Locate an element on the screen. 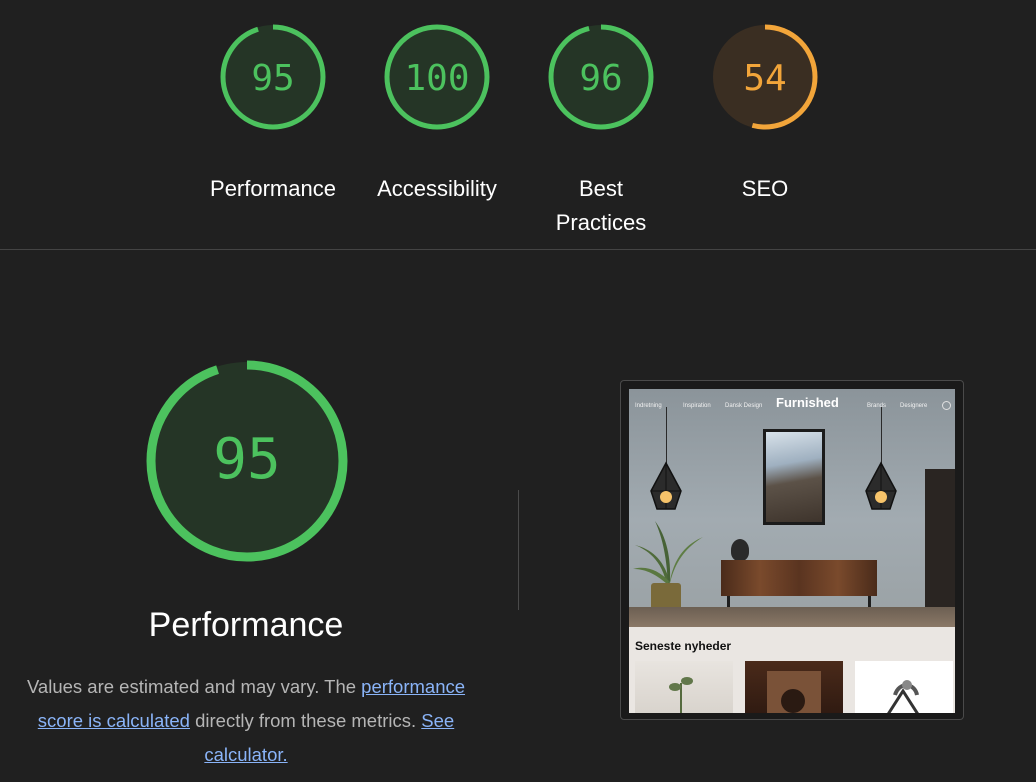 This screenshot has width=1036, height=782. gauge-seo: 54 SEO is located at coordinates (765, 111).